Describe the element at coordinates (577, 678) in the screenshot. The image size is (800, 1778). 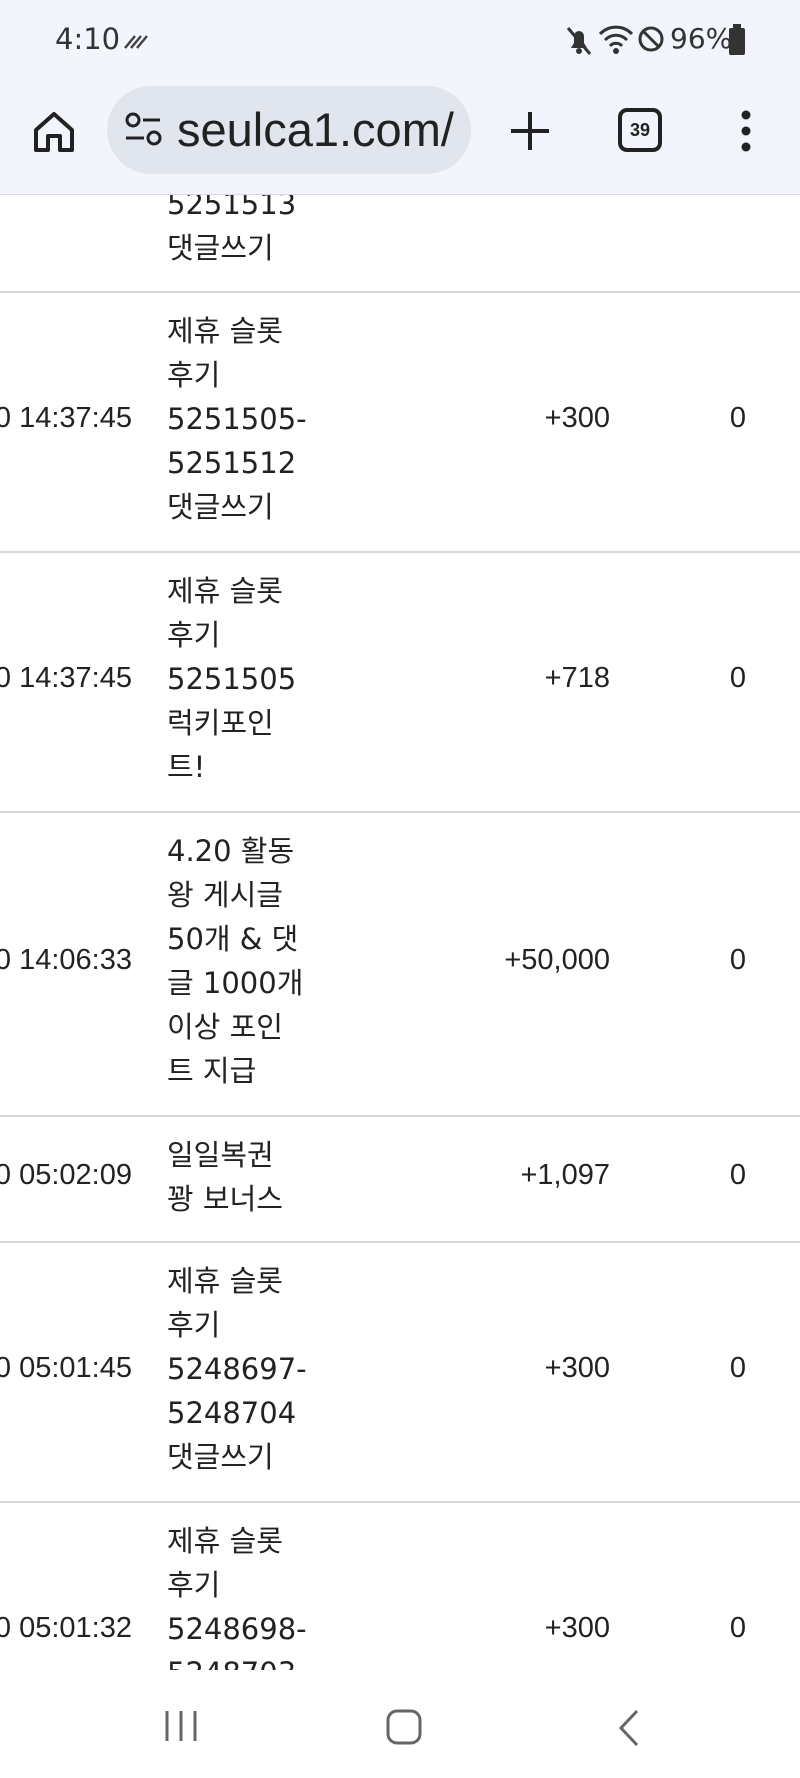
I see `row-amount: +718` at that location.